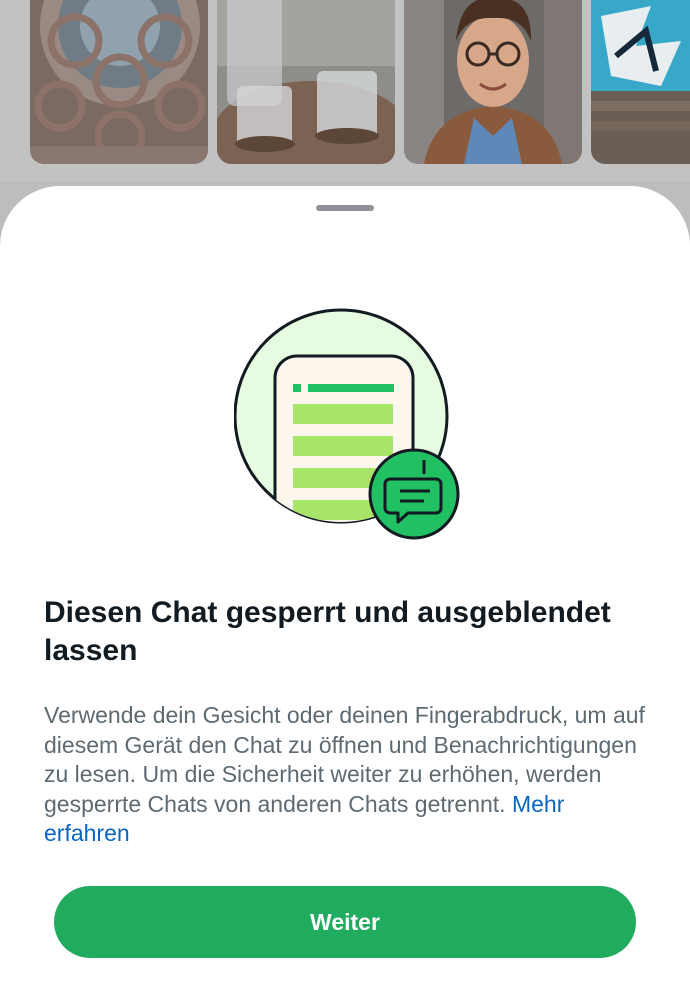 The image size is (690, 984). I want to click on gallery-thumbnail-rose-window, so click(119, 82).